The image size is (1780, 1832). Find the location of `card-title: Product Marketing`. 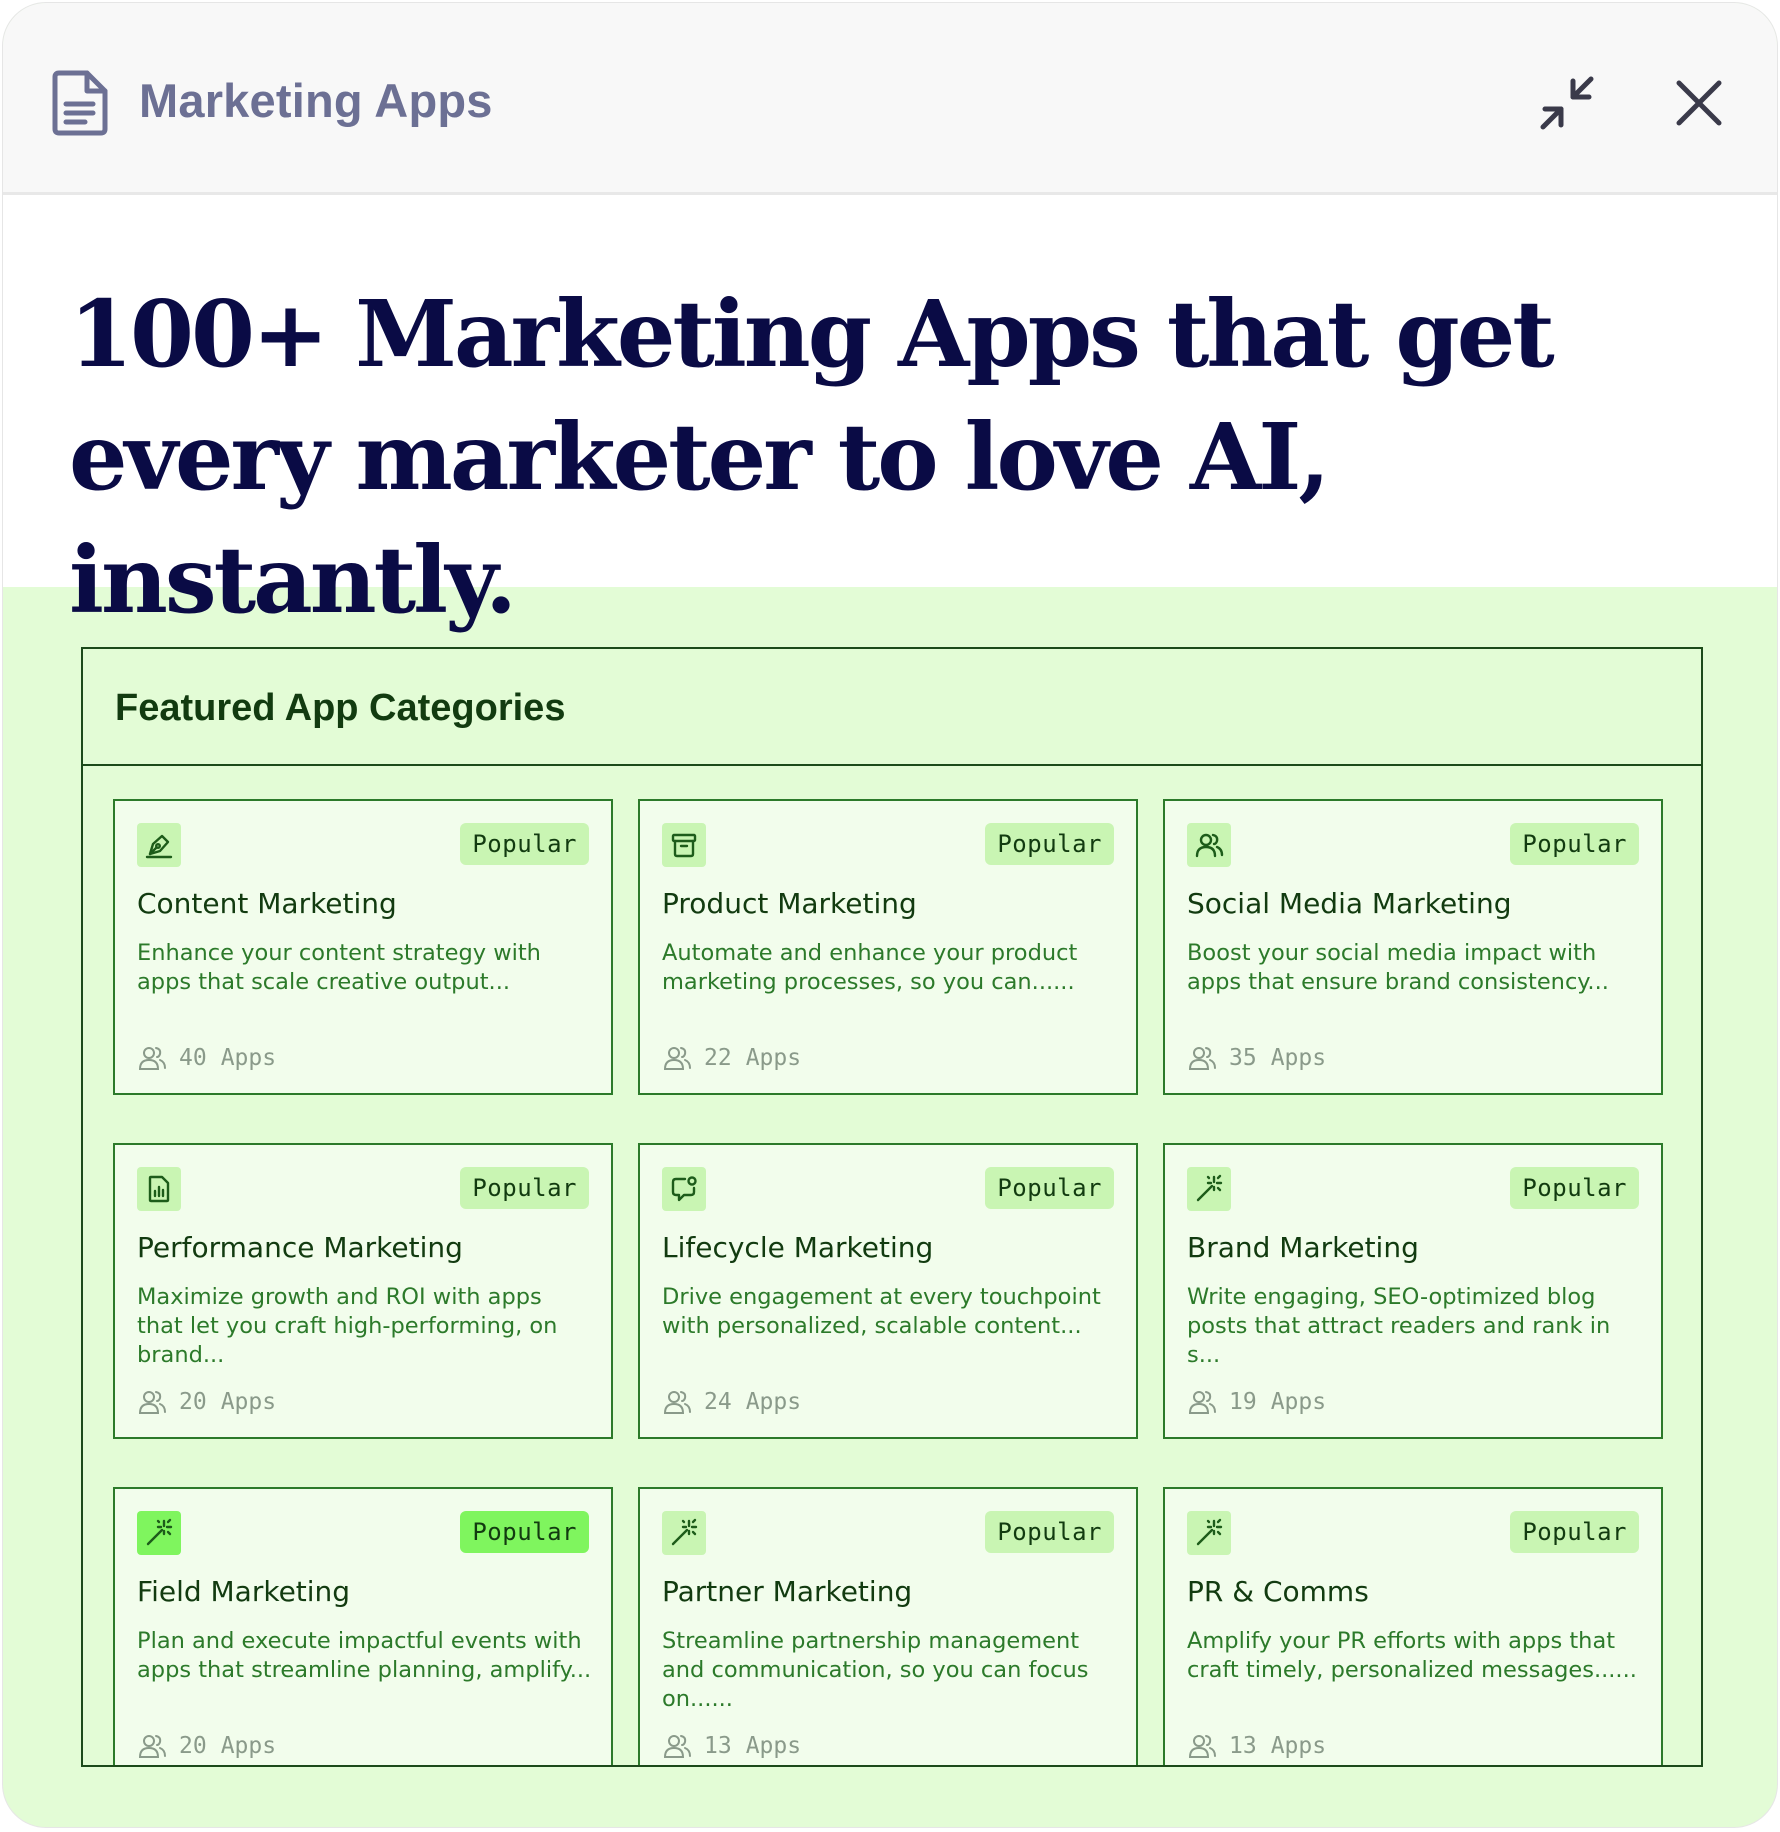

card-title: Product Marketing is located at coordinates (789, 903).